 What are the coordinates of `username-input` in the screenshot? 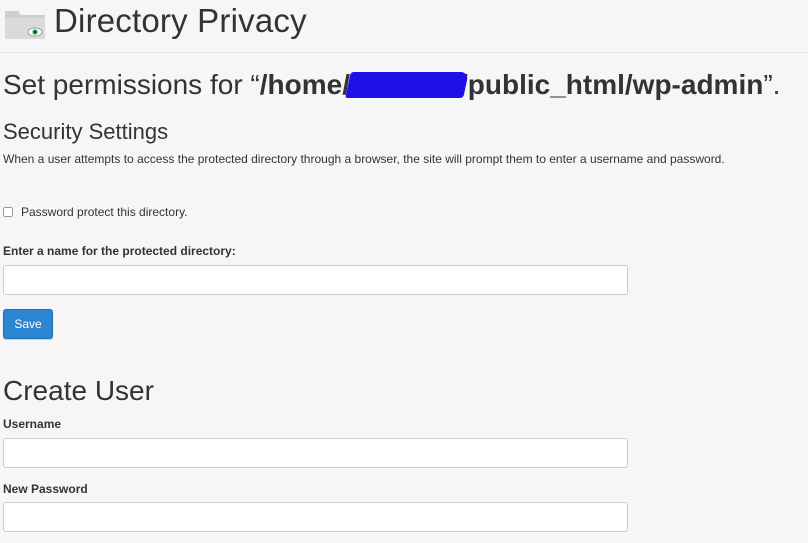 It's located at (315, 453).